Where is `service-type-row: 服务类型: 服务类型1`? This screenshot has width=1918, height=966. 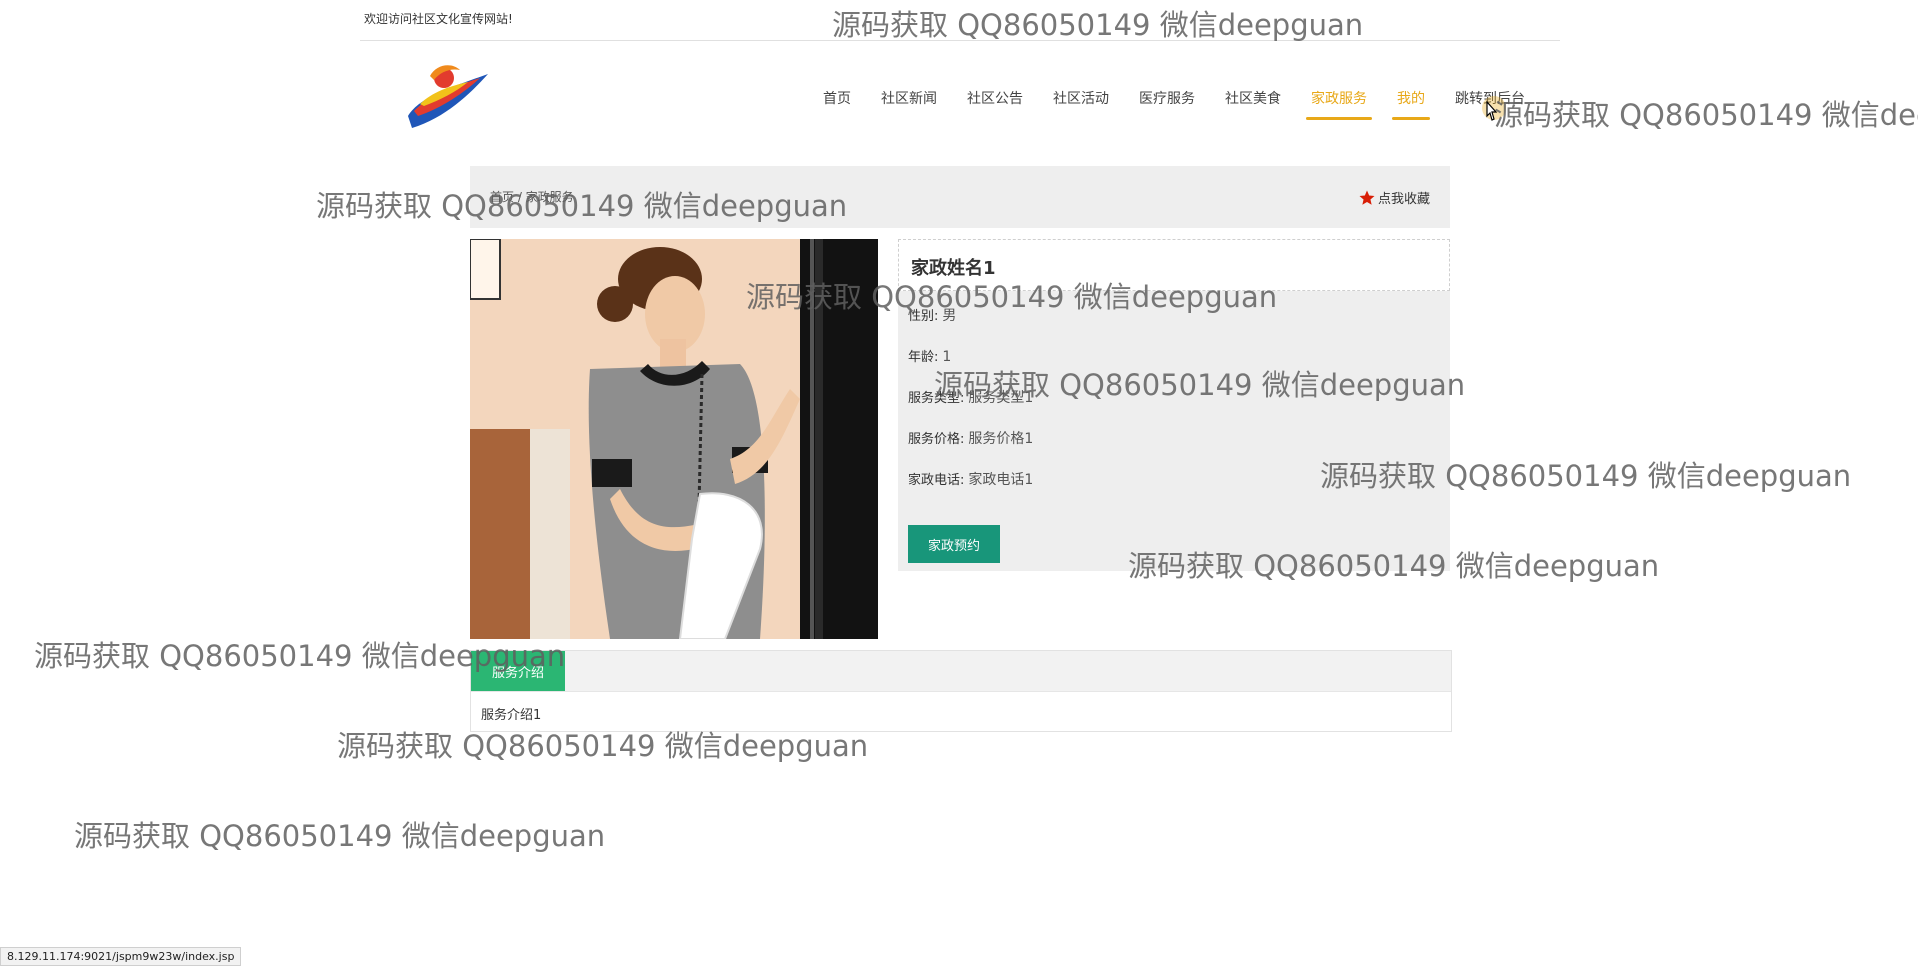 service-type-row: 服务类型: 服务类型1 is located at coordinates (971, 398).